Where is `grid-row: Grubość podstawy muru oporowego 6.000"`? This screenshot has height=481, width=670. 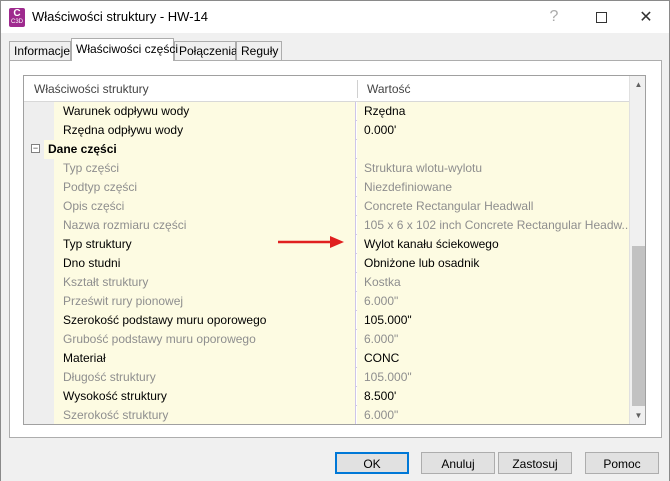 grid-row: Grubość podstawy muru oporowego 6.000" is located at coordinates (326, 339).